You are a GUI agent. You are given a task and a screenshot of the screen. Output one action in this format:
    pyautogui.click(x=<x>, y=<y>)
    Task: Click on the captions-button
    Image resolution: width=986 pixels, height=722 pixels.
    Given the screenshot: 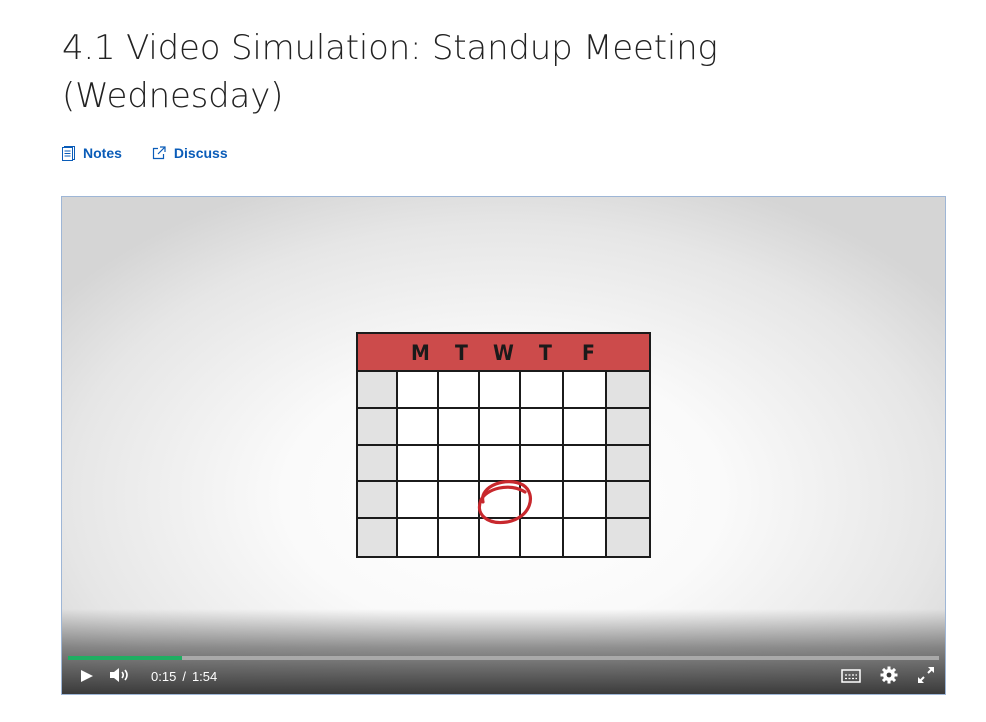 What is the action you would take?
    pyautogui.click(x=851, y=677)
    